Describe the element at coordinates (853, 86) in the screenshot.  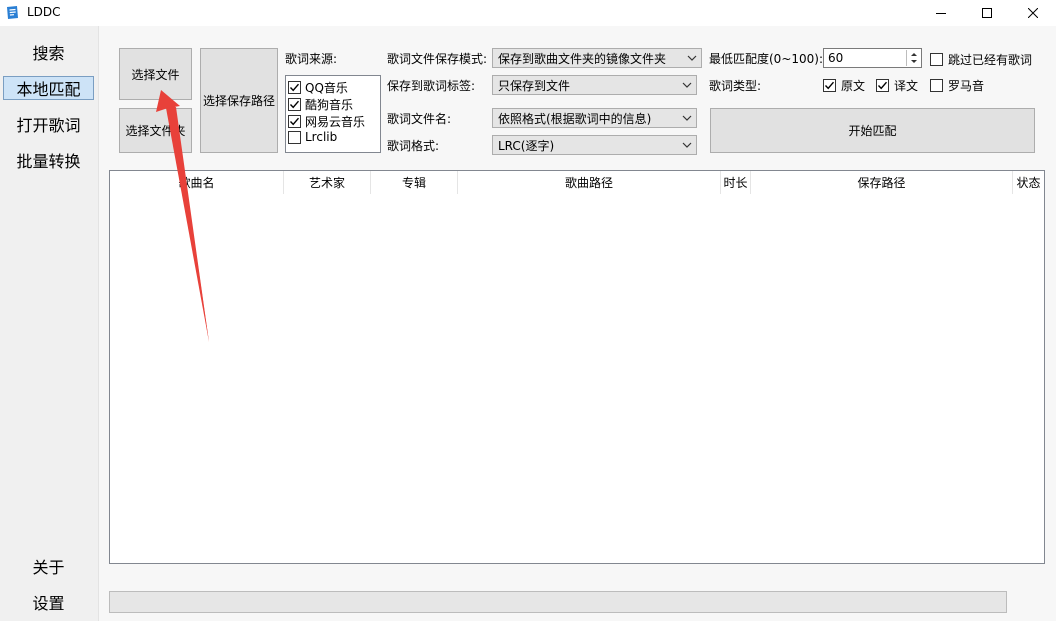
I see `lyric-type-original-label: 原文` at that location.